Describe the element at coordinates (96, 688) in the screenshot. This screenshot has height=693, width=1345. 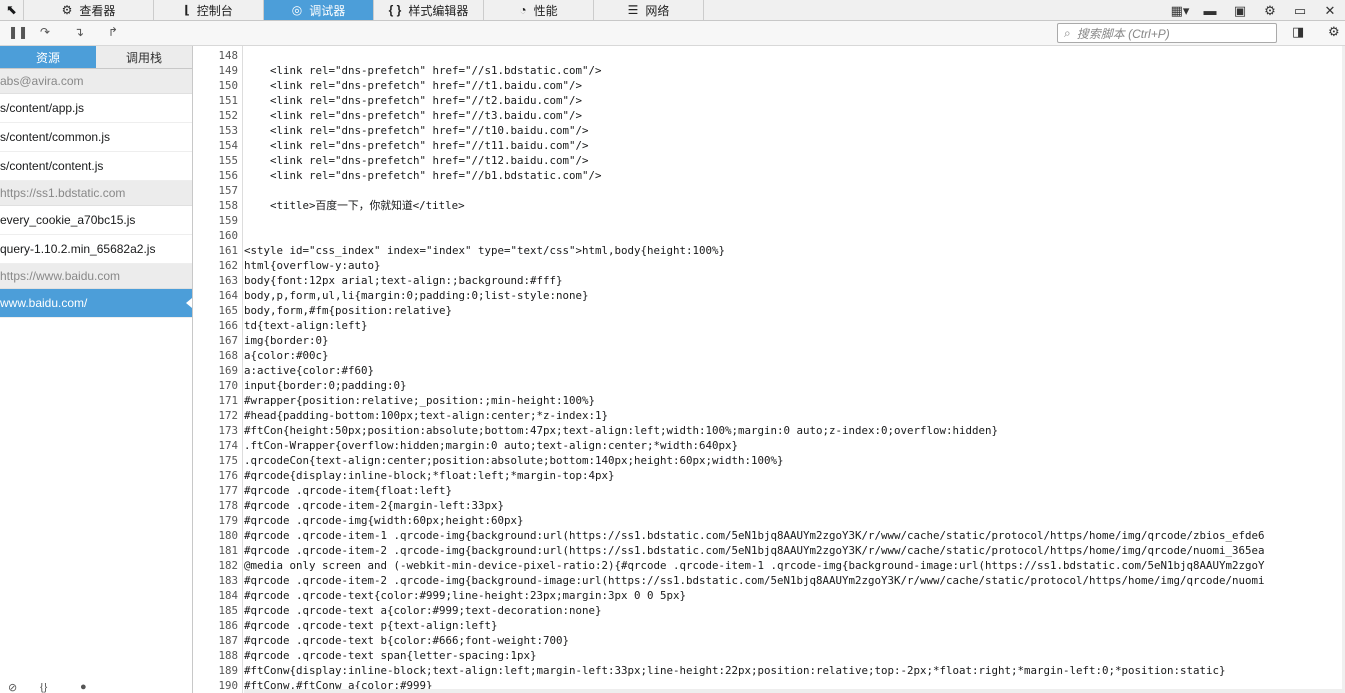
I see `sidebar-footer: ⊘ {} ●` at that location.